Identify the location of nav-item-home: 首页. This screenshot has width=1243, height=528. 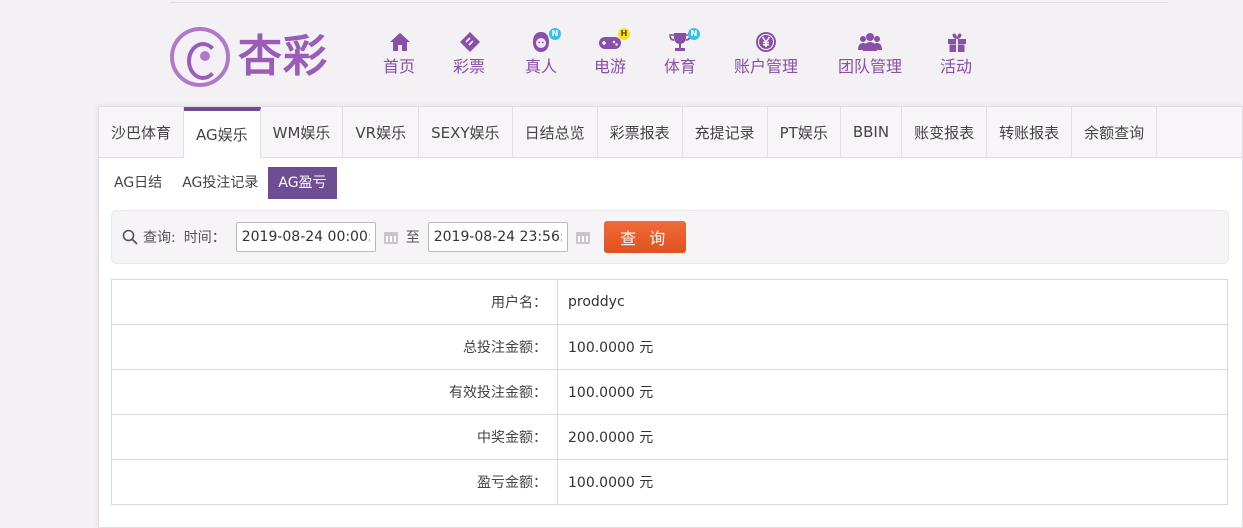
(399, 56).